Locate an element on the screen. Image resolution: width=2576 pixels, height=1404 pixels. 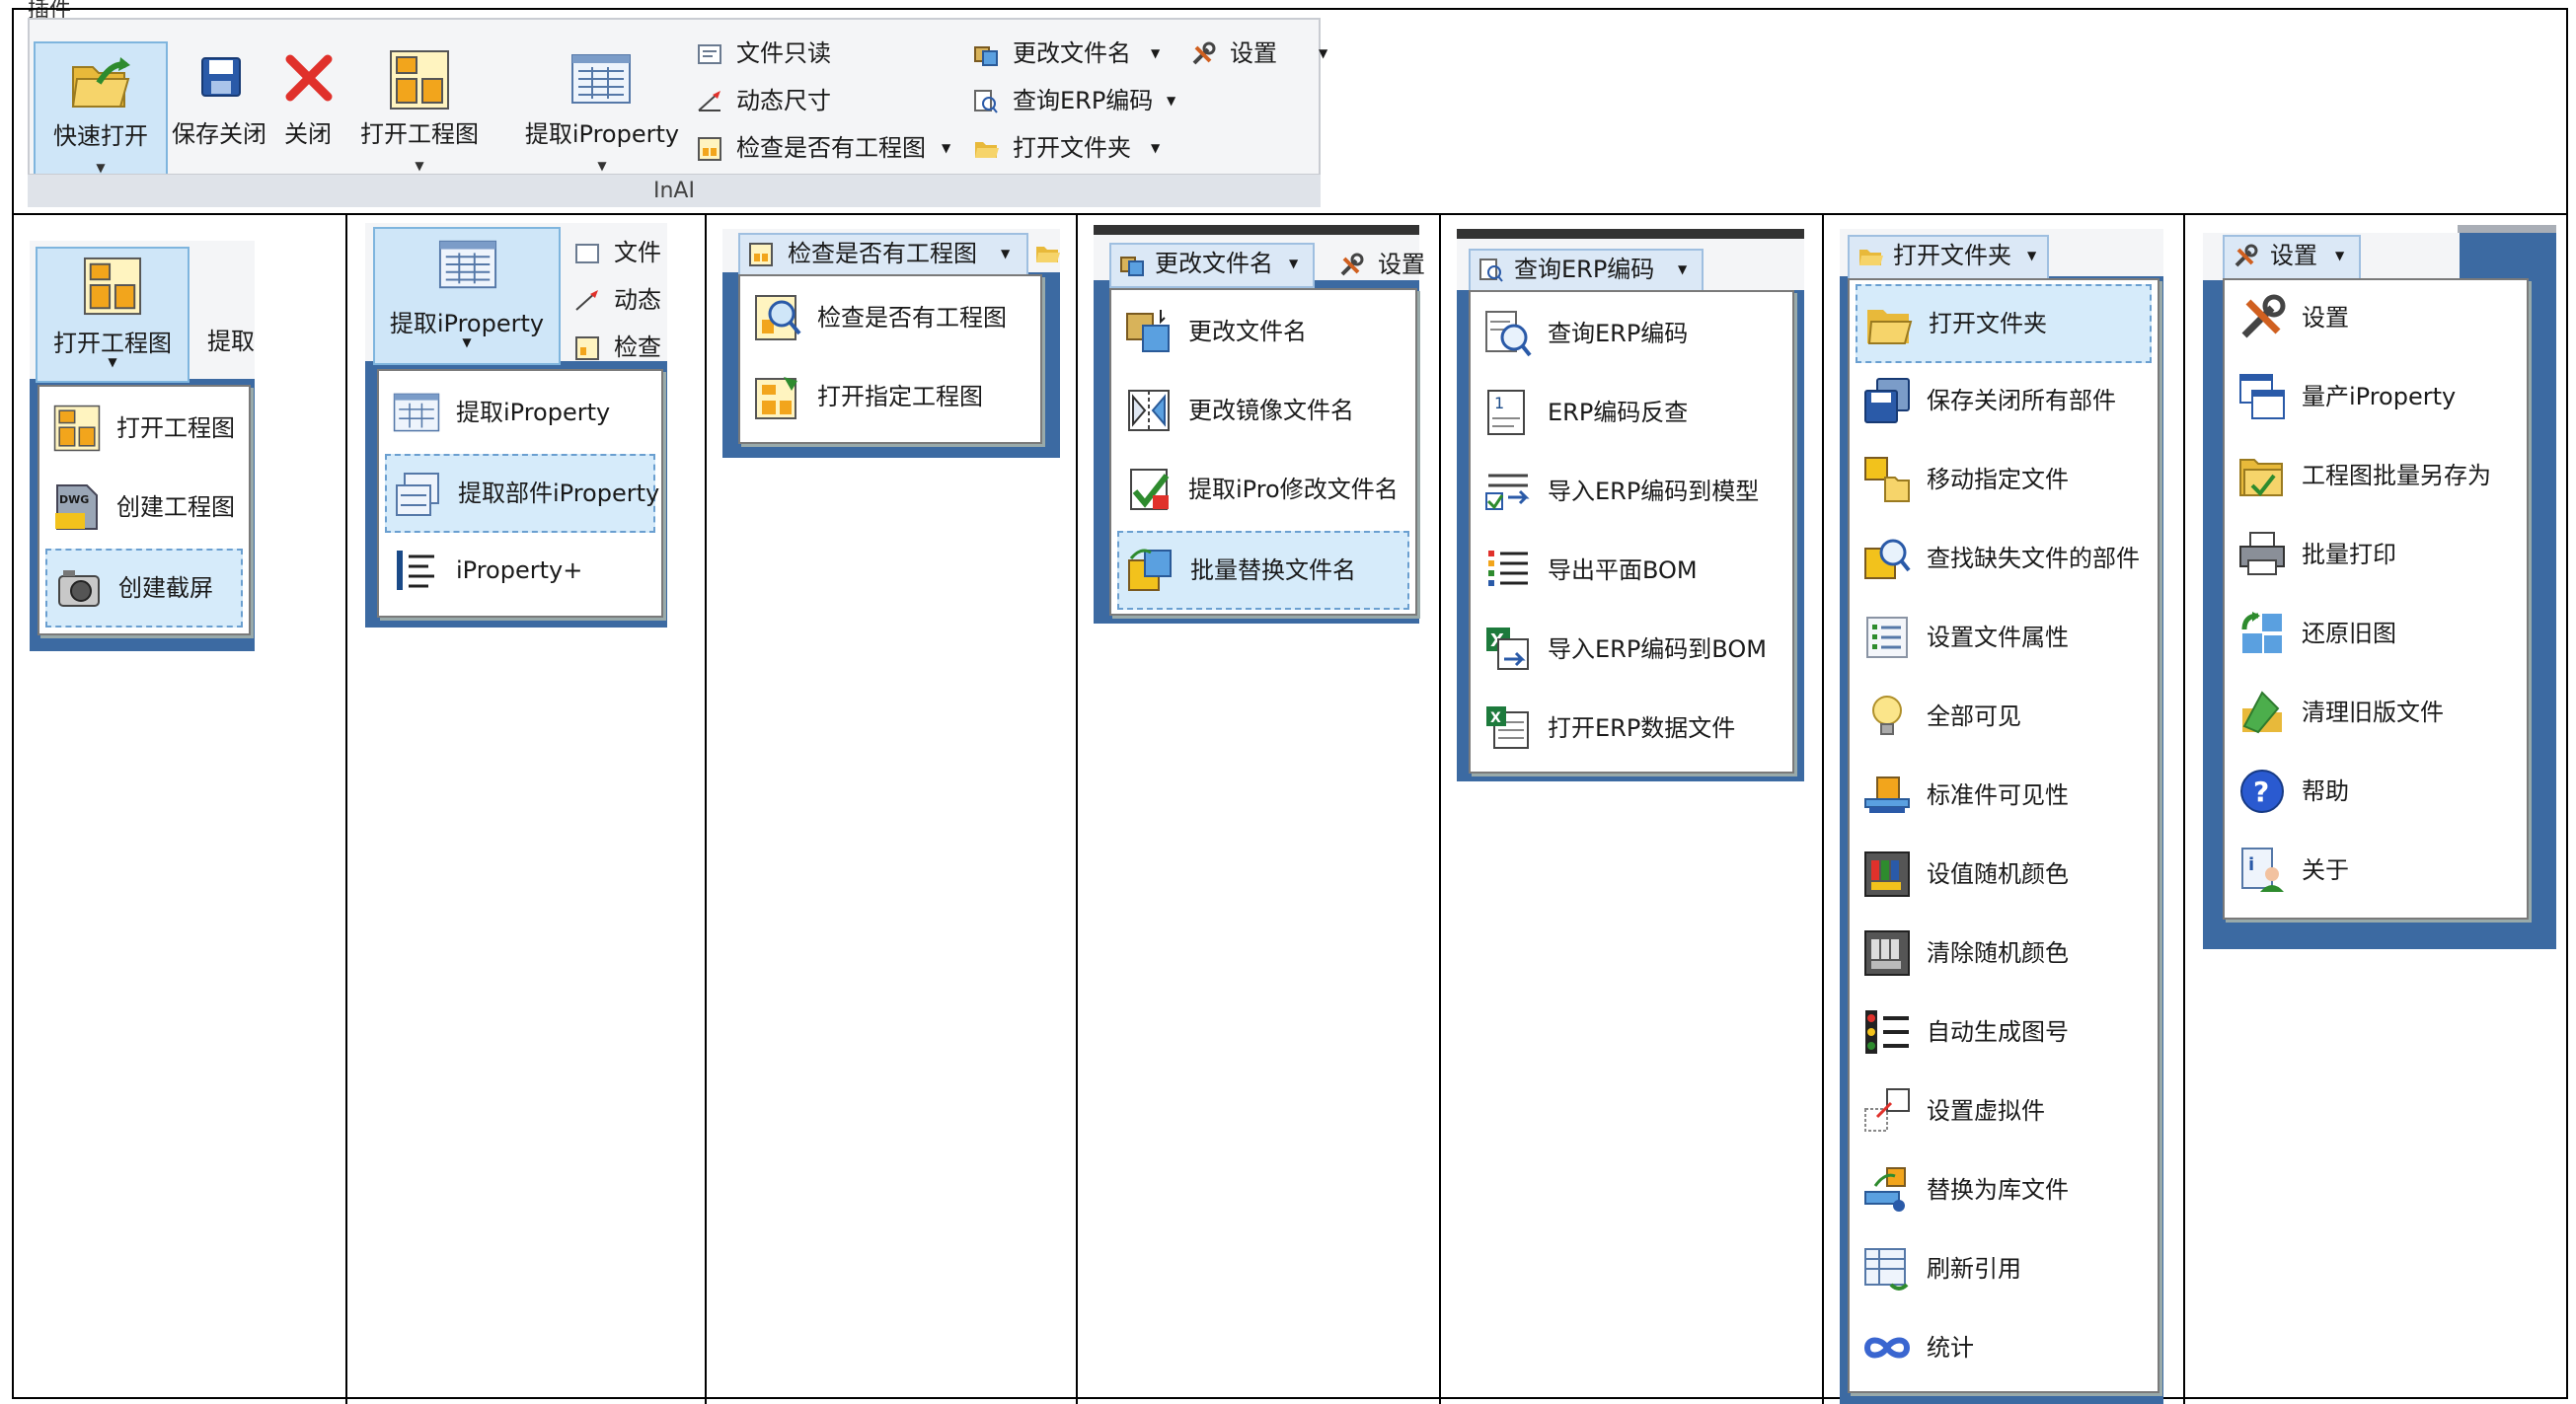
menu-item-statistics: 统计 is located at coordinates (2004, 1347).